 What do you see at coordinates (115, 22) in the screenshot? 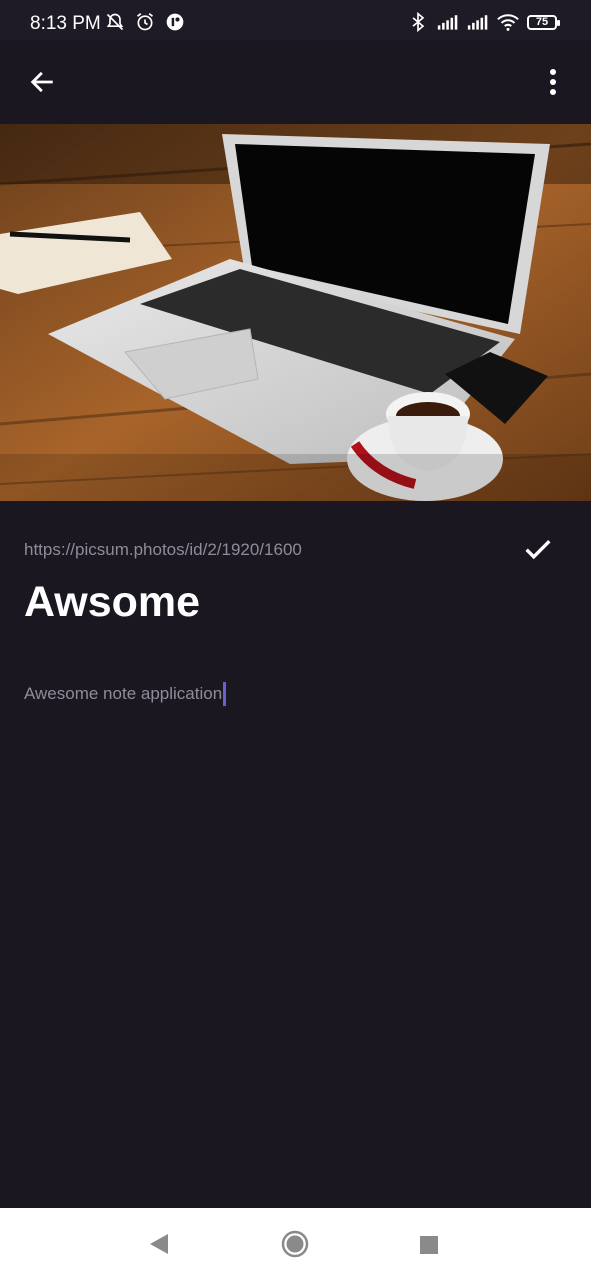
I see `mute-icon` at bounding box center [115, 22].